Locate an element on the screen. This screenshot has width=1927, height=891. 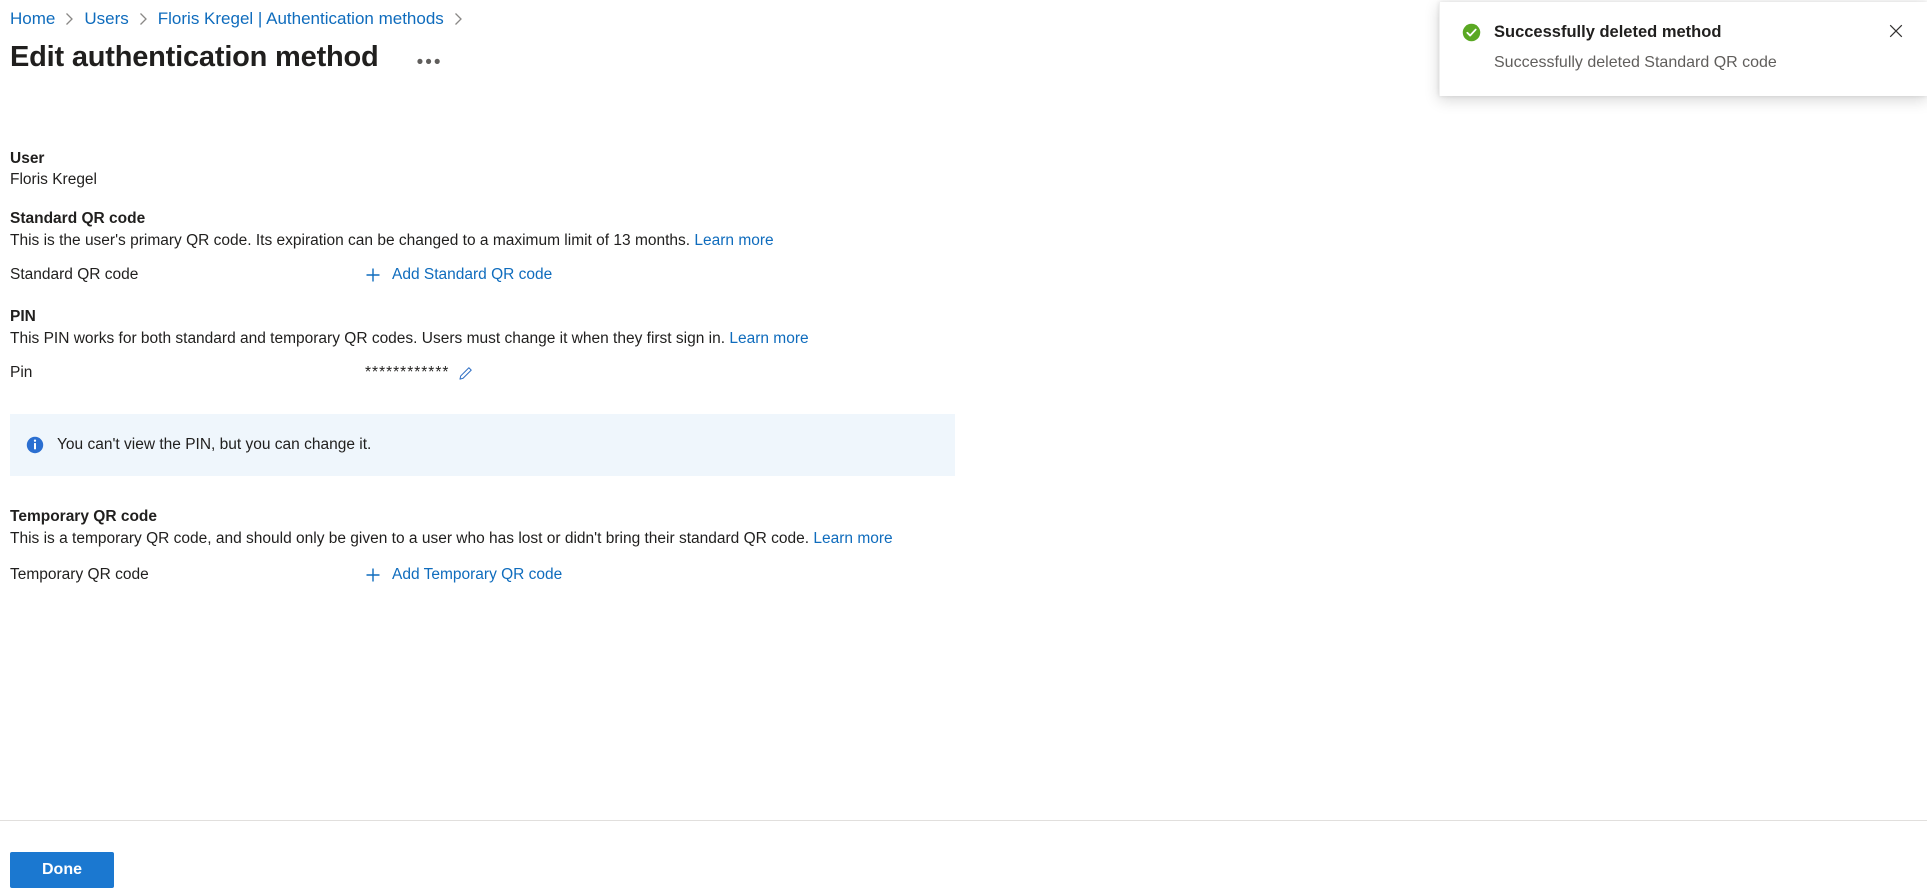
page-title: Edit authentication method is located at coordinates (194, 57).